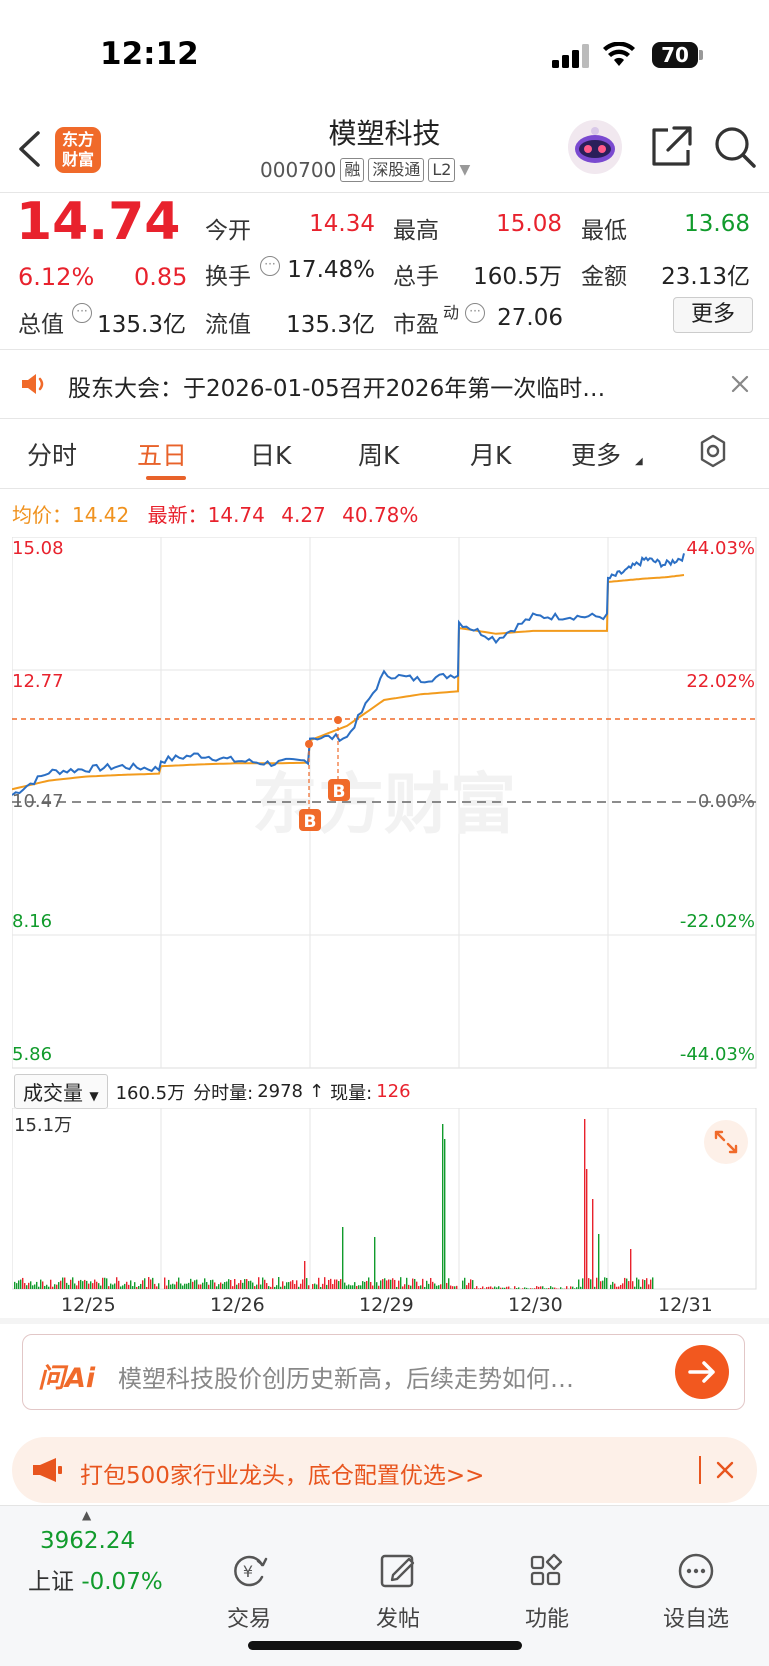  I want to click on megaphone-icon, so click(47, 1470).